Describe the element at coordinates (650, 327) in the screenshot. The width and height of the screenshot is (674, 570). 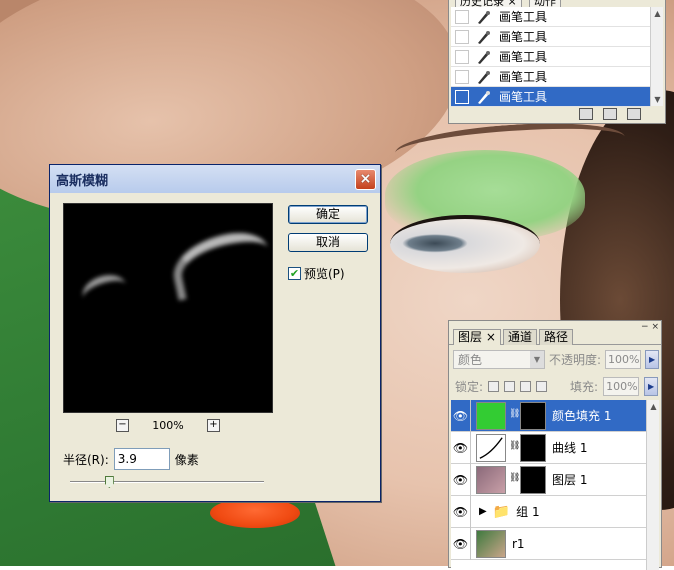
I see `panel-window-controls: − ×` at that location.